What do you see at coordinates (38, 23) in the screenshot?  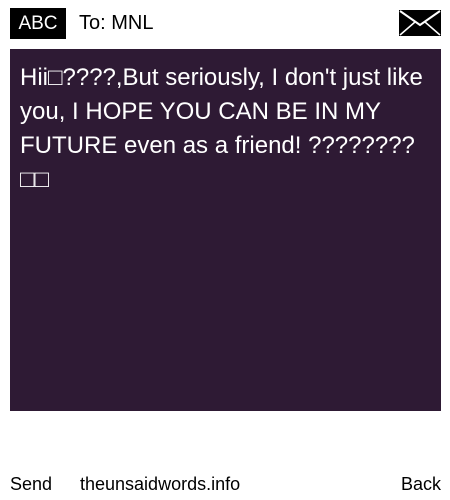 I see `input-mode-badge: ABC` at bounding box center [38, 23].